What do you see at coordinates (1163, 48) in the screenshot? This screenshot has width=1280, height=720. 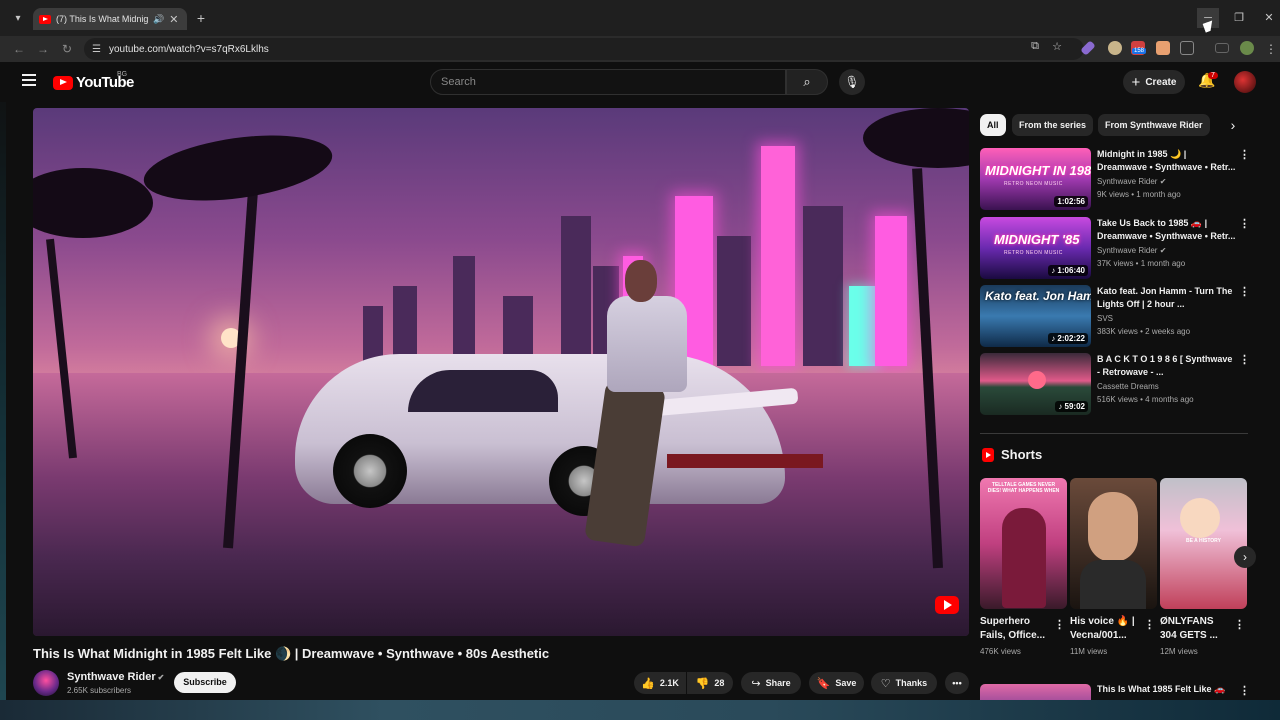 I see `extension-orange-icon` at bounding box center [1163, 48].